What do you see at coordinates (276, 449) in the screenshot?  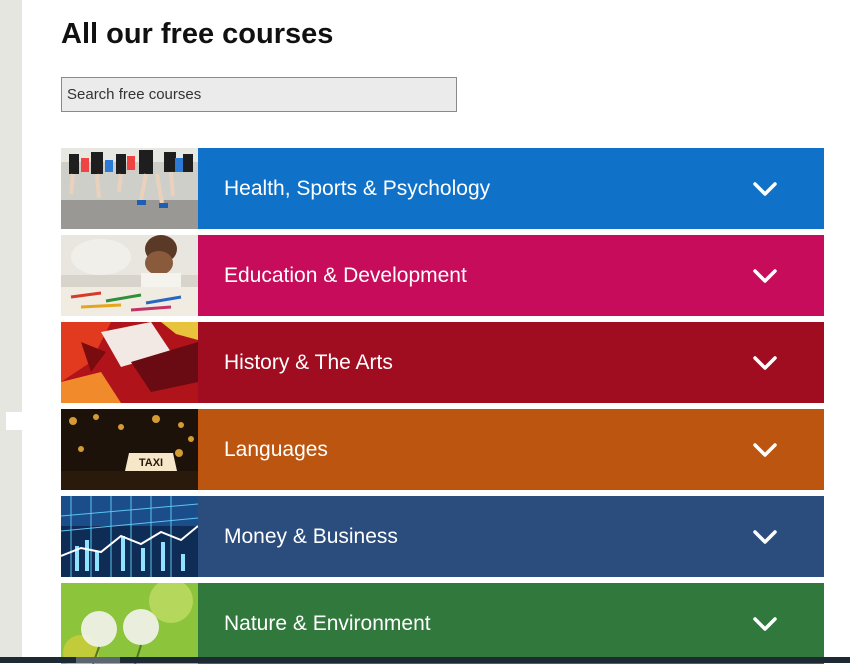 I see `category-label: Languages` at bounding box center [276, 449].